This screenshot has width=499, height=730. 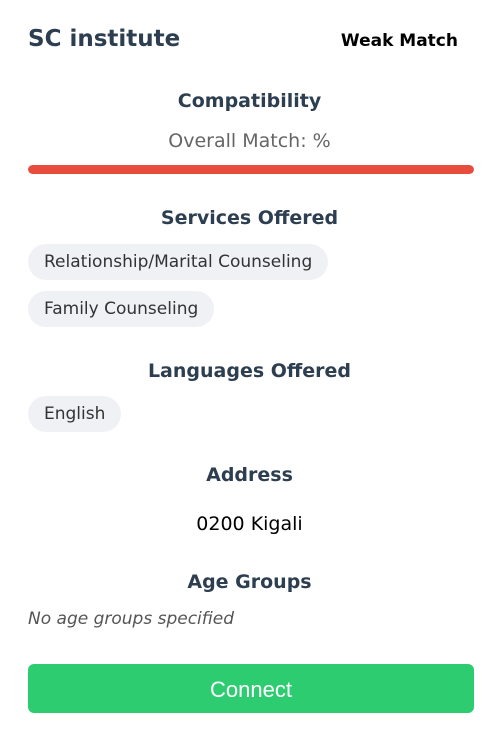 What do you see at coordinates (249, 582) in the screenshot?
I see `age-groups-heading: Age Groups` at bounding box center [249, 582].